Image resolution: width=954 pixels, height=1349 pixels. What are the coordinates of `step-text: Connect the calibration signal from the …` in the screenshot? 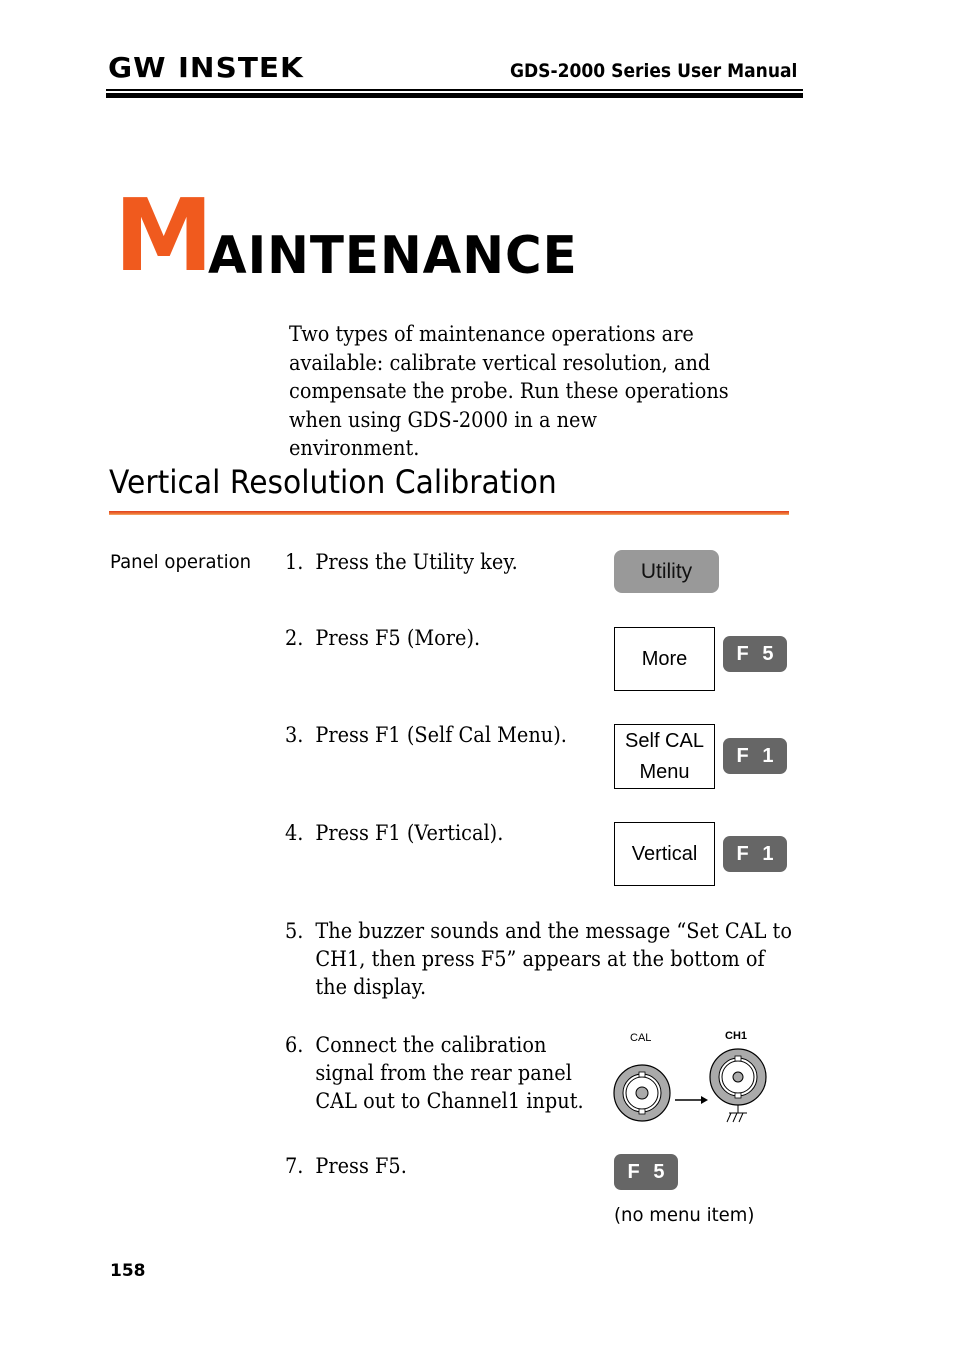 It's located at (449, 1073).